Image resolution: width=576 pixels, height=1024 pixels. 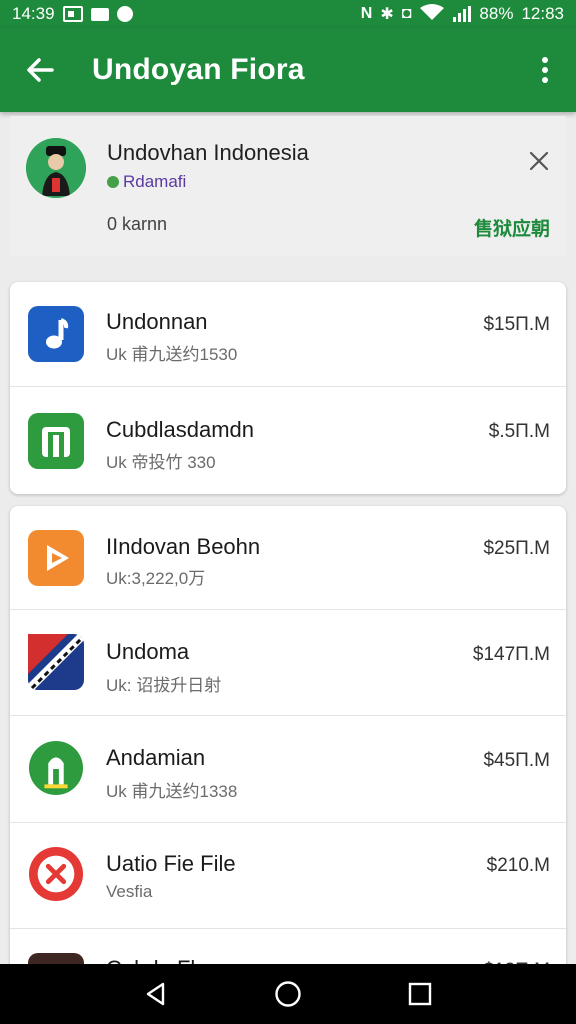 What do you see at coordinates (56, 662) in the screenshot?
I see `flag-icon` at bounding box center [56, 662].